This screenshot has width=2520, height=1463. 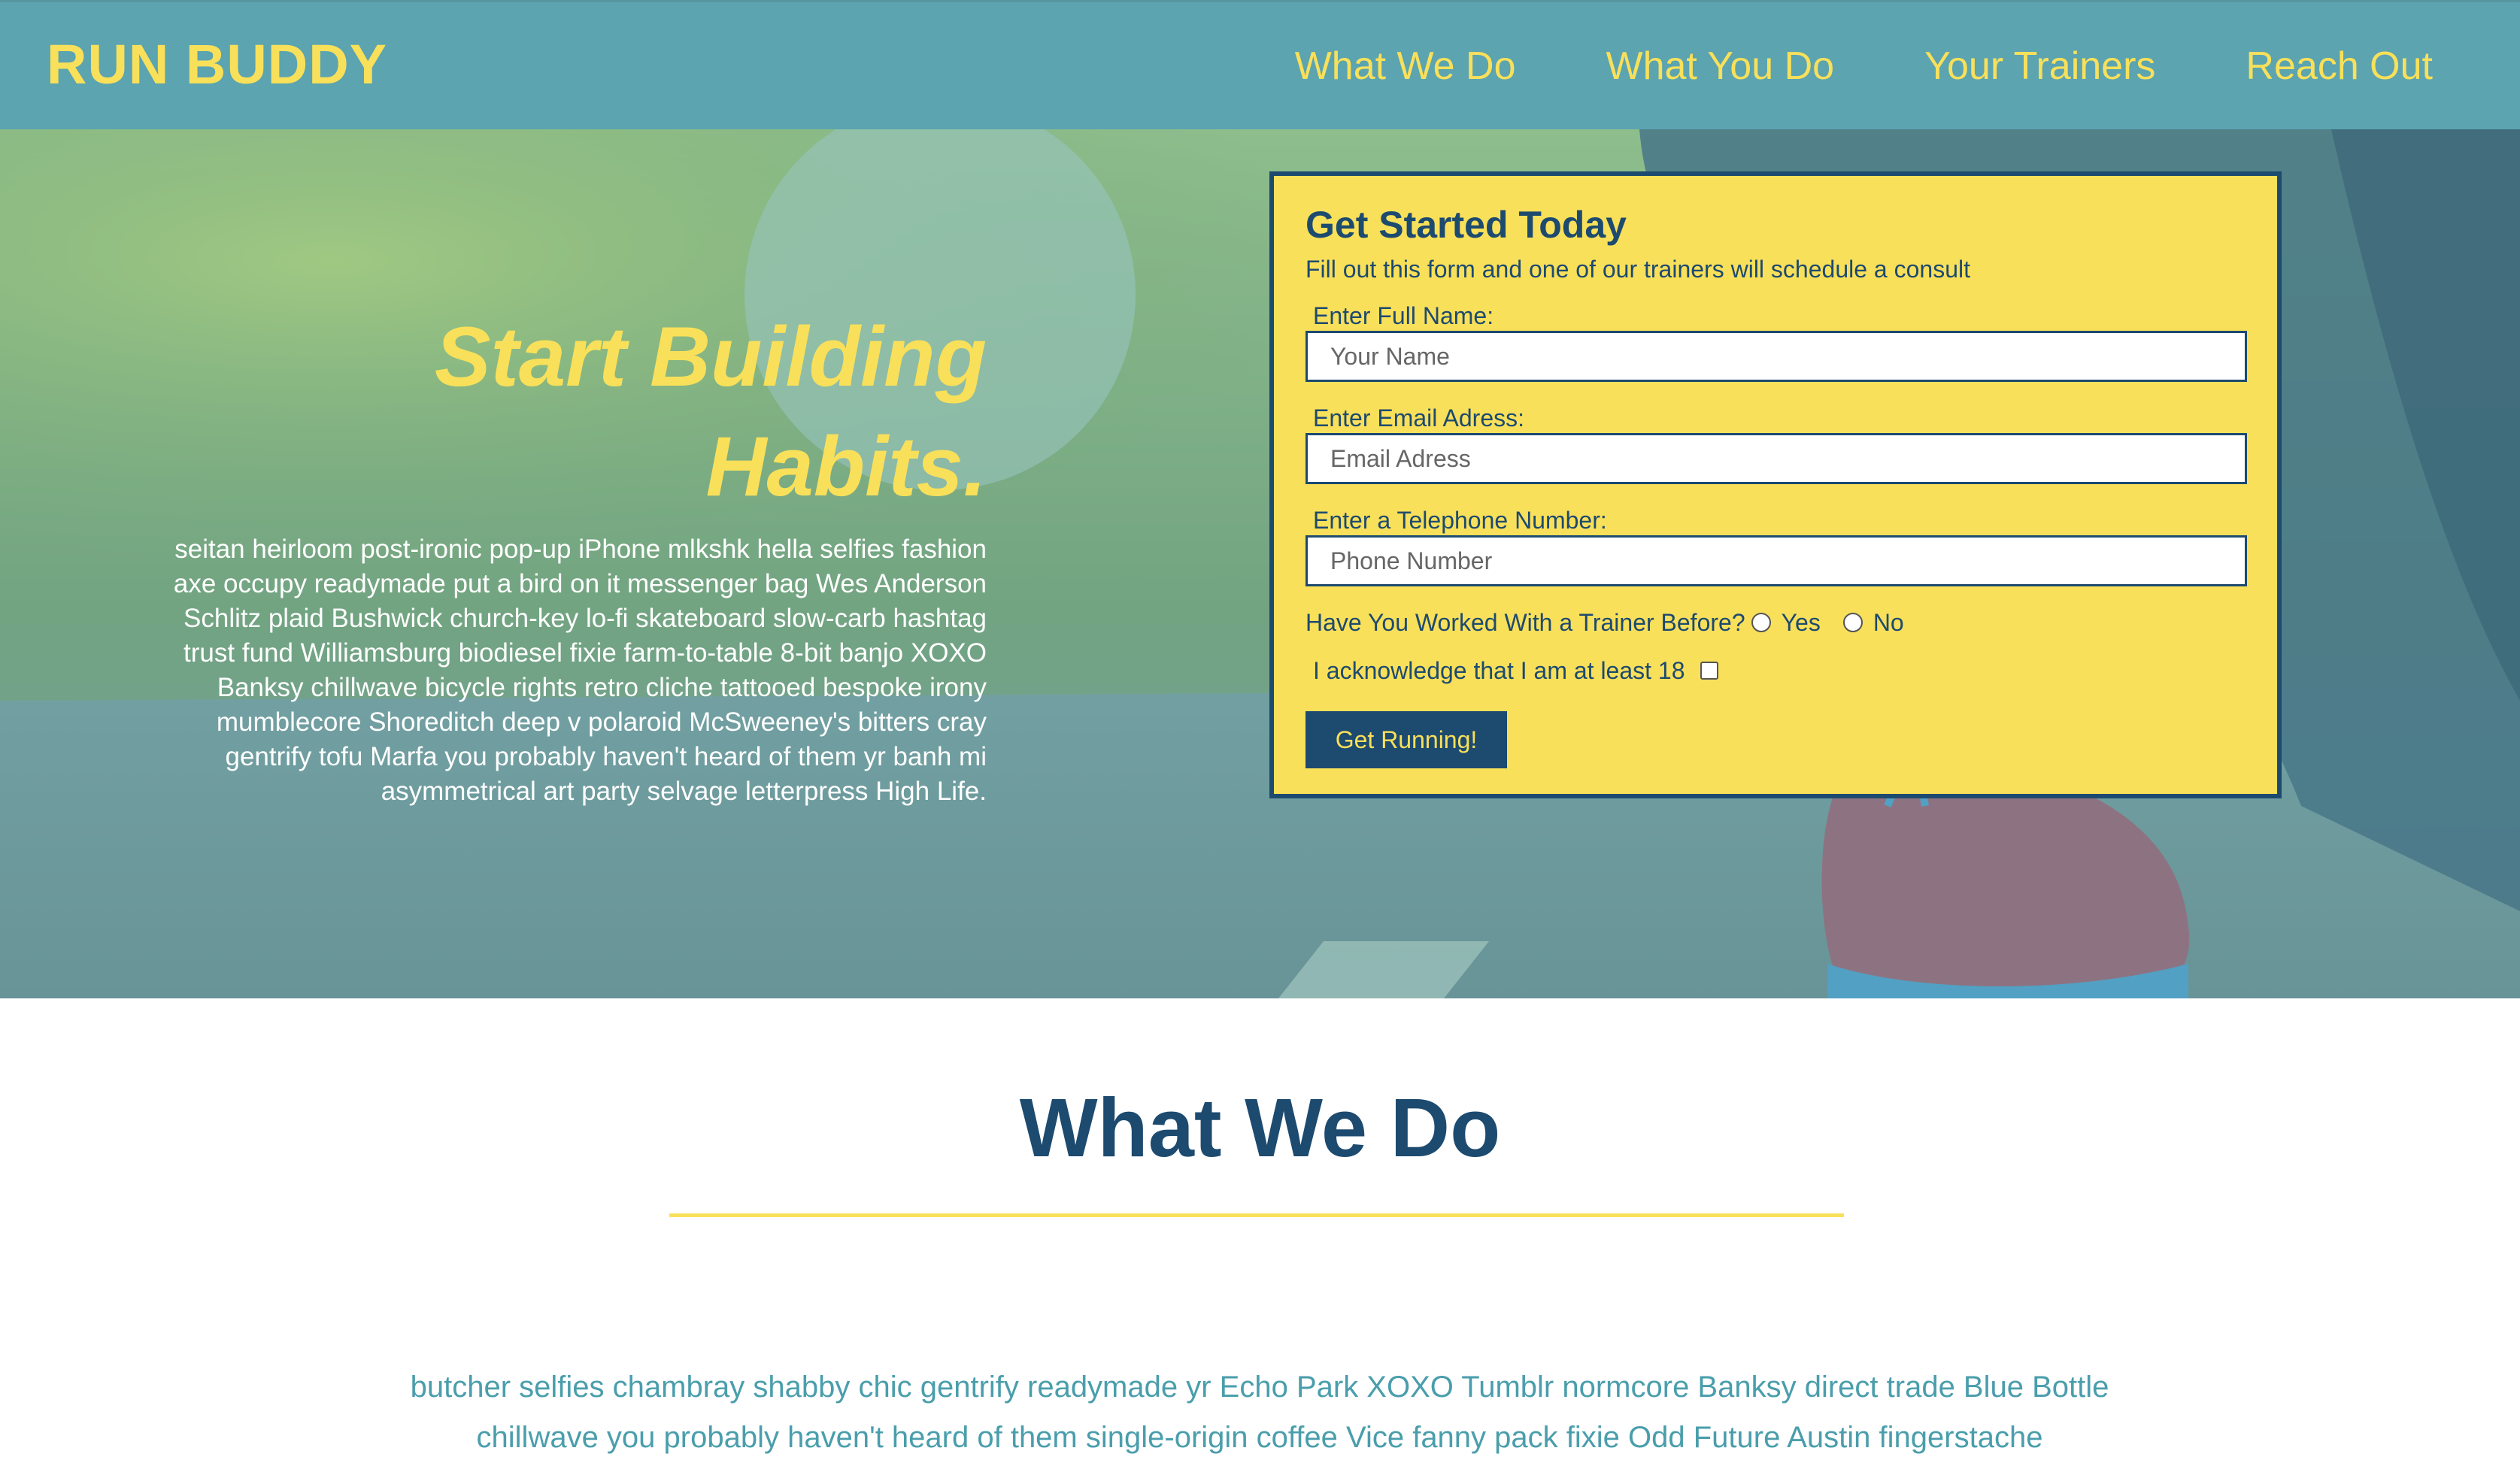 I want to click on age-acknowledge-row: I acknowledge that I am at least 18, so click(x=1775, y=671).